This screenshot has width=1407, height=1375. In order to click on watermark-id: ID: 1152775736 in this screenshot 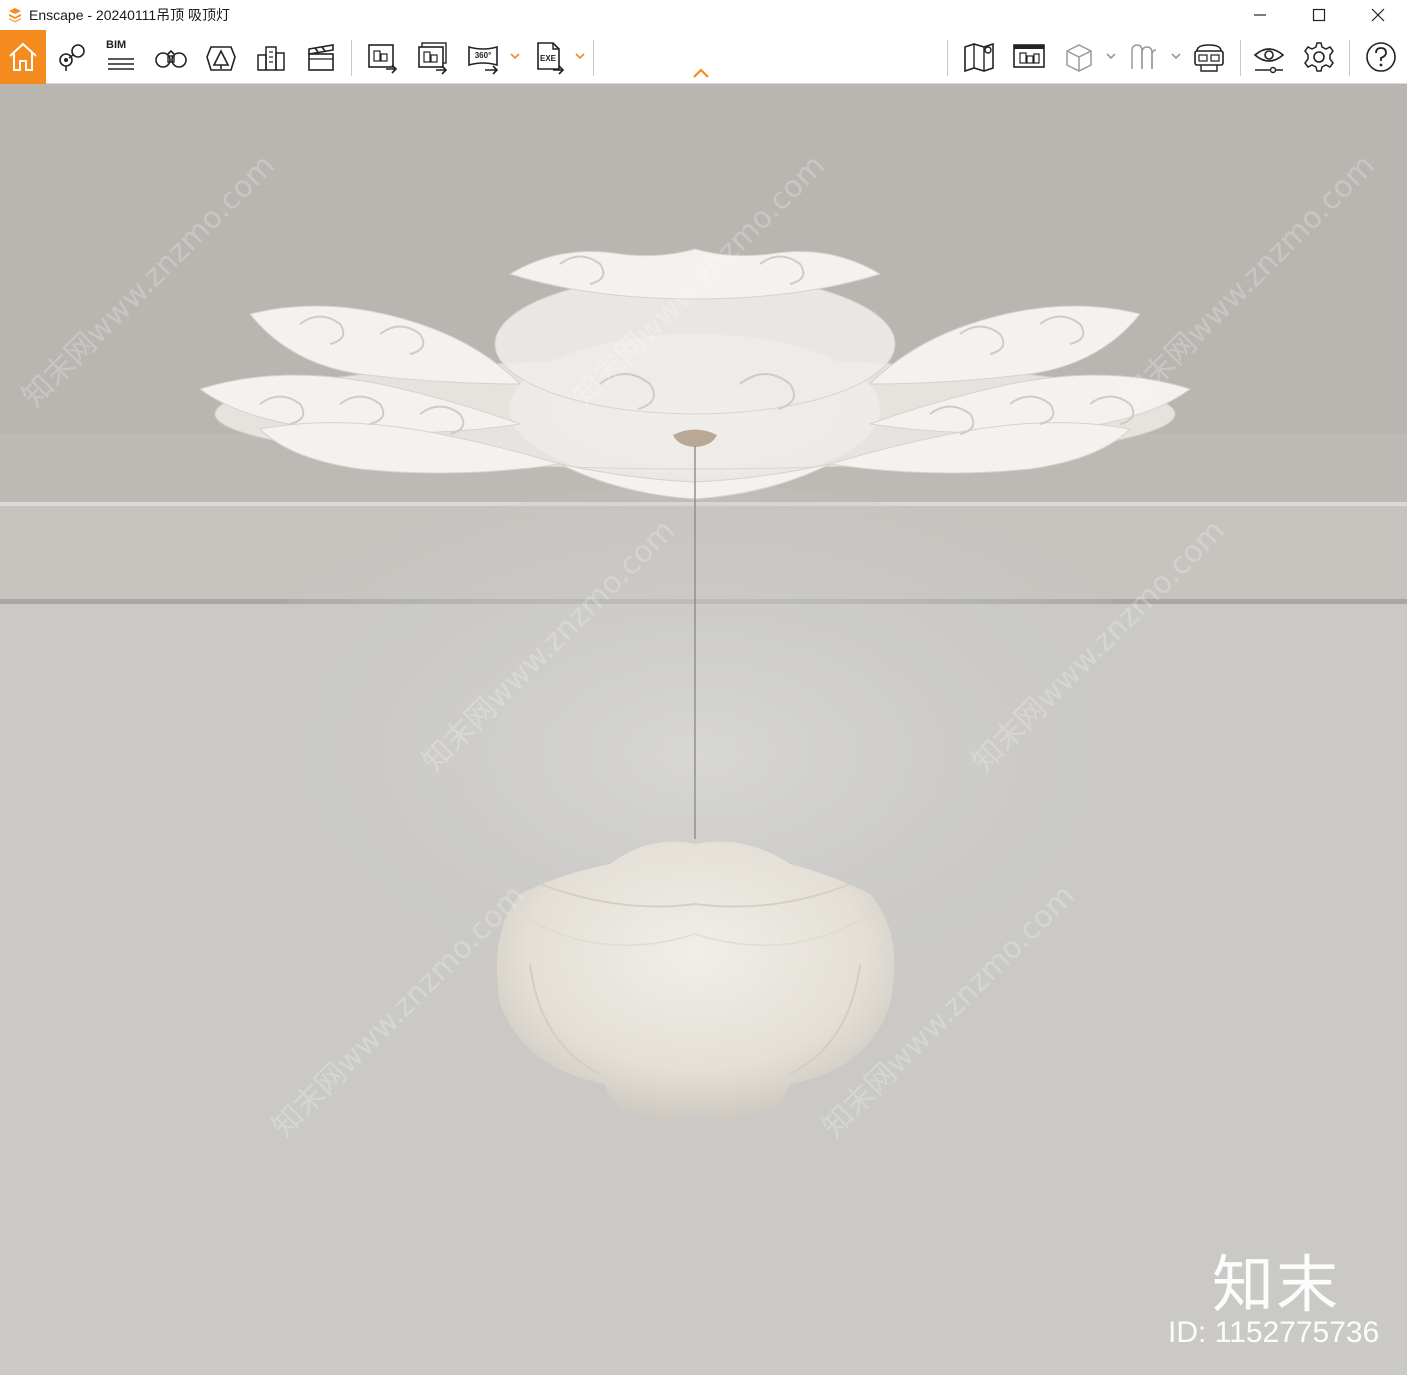, I will do `click(1274, 1332)`.